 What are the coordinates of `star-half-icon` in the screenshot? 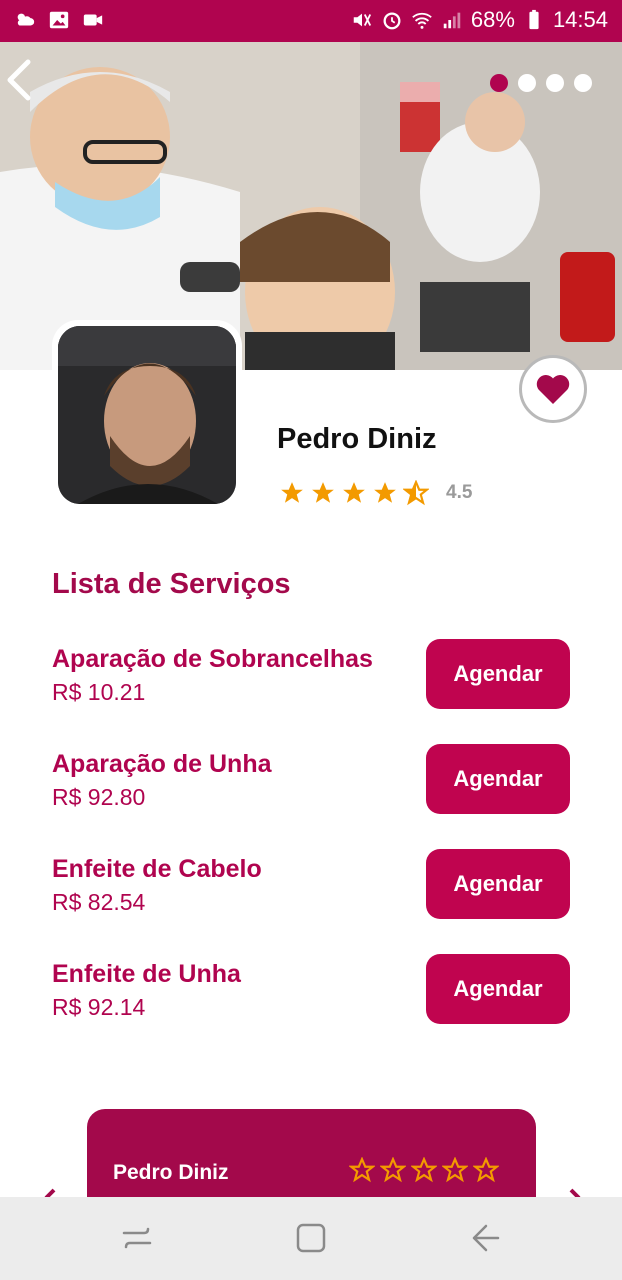 It's located at (416, 493).